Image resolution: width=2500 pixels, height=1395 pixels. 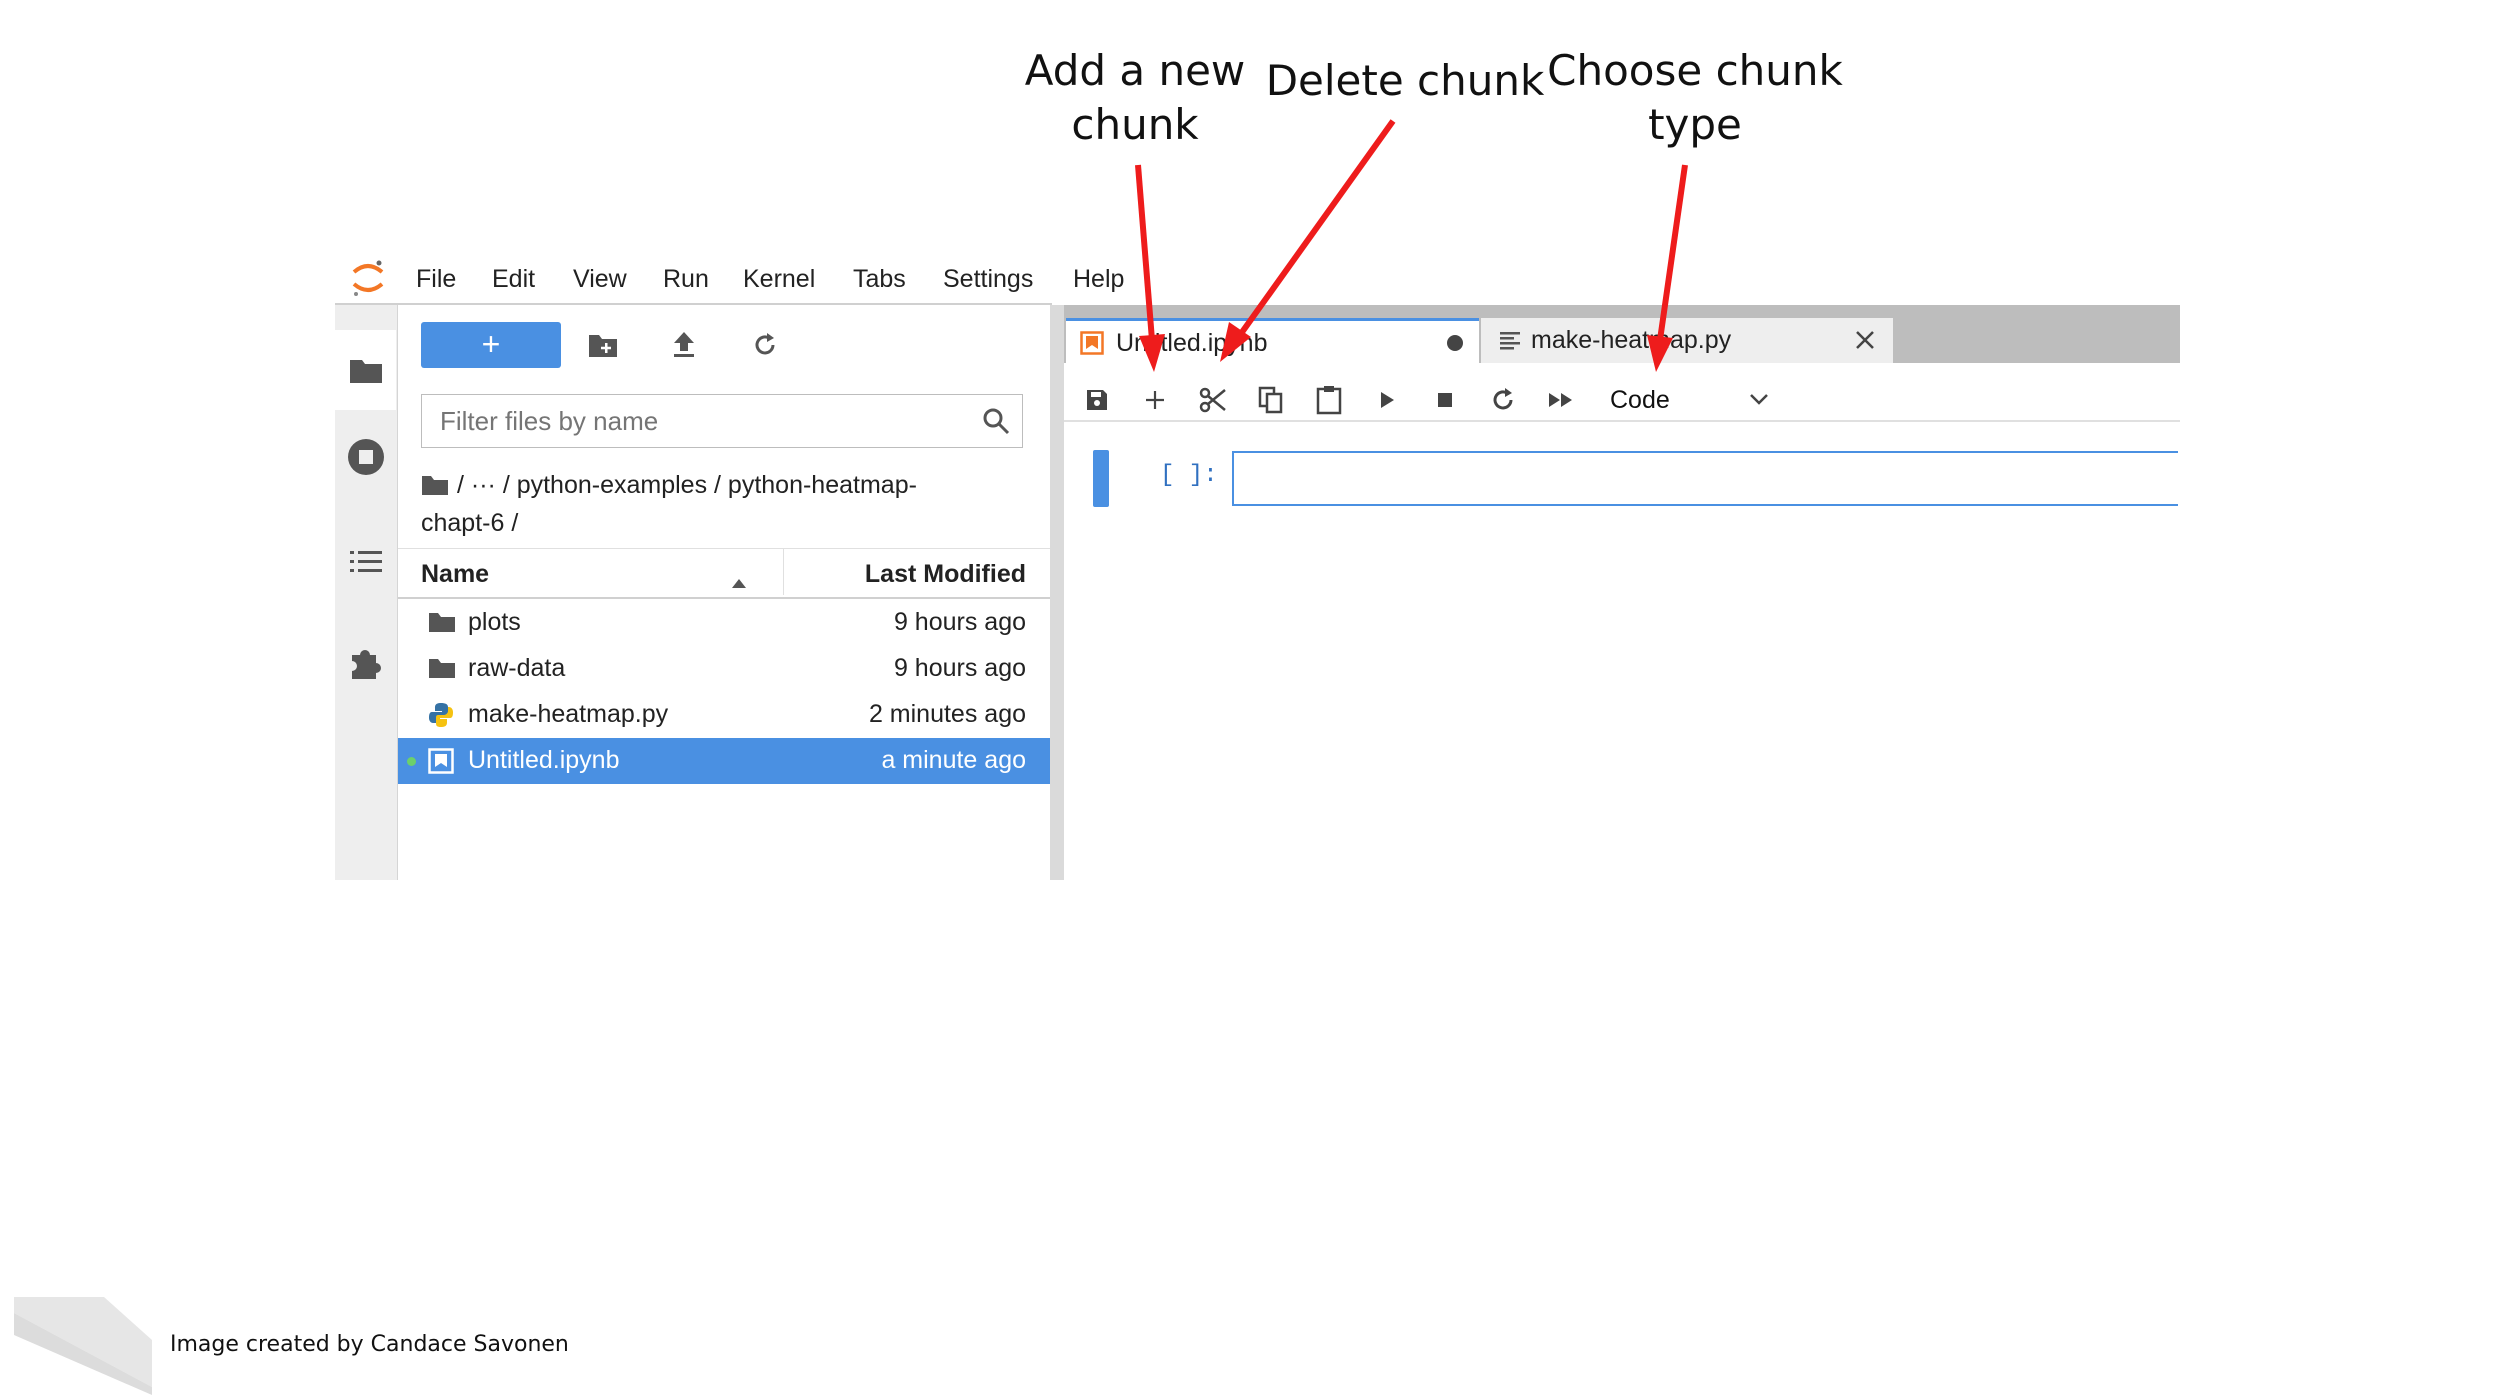 I want to click on arrow-add-chunk, so click(x=1150, y=268).